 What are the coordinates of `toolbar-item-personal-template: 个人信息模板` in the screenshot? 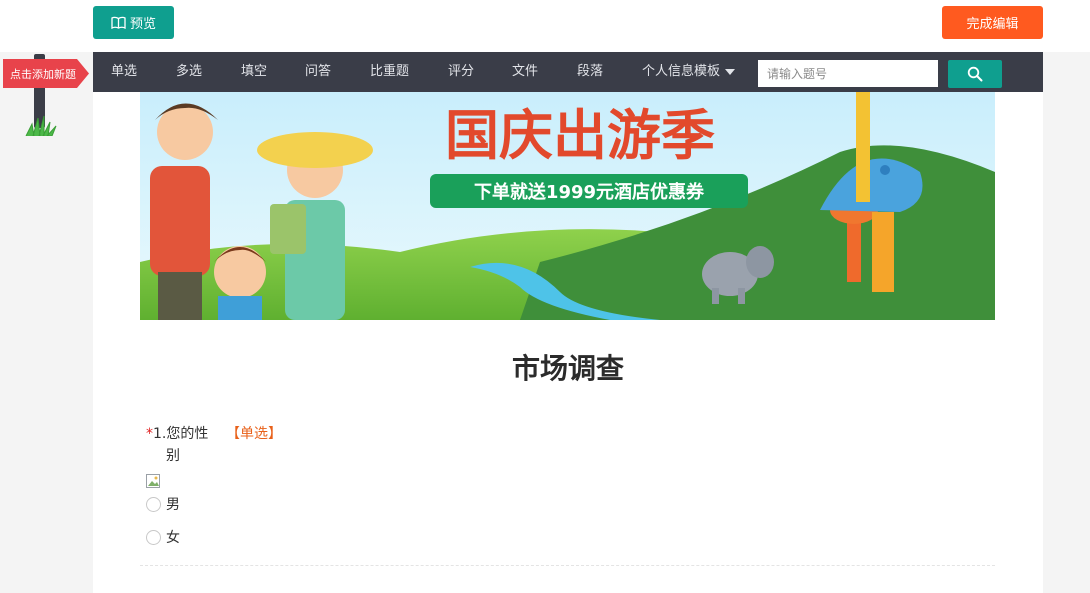 It's located at (689, 72).